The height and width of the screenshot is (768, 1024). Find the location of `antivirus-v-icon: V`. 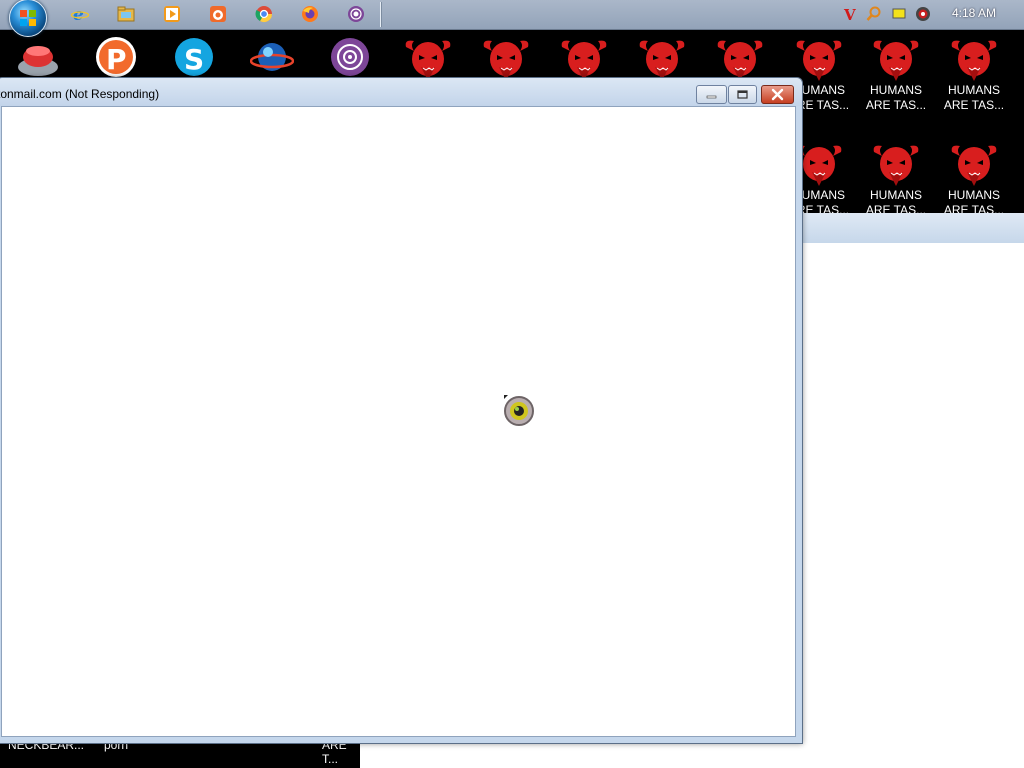

antivirus-v-icon: V is located at coordinates (850, 15).